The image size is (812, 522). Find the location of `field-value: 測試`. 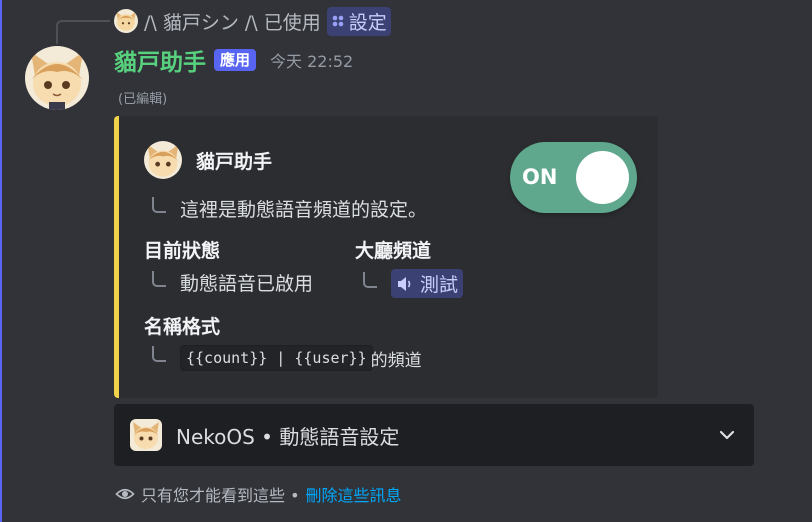

field-value: 測試 is located at coordinates (413, 283).